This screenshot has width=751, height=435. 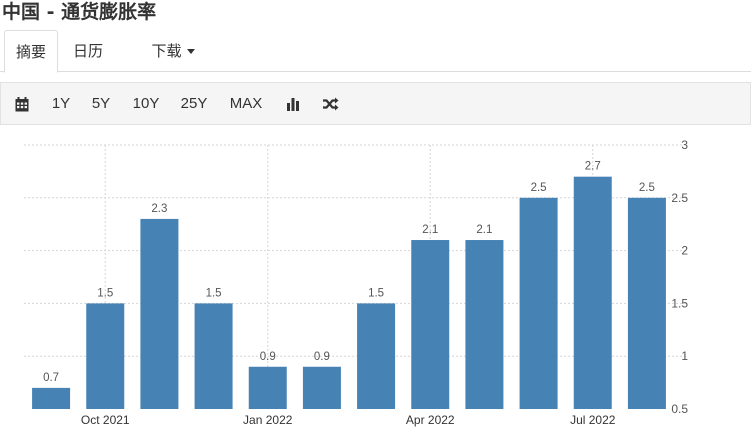 I want to click on caret-down-icon, so click(x=190, y=51).